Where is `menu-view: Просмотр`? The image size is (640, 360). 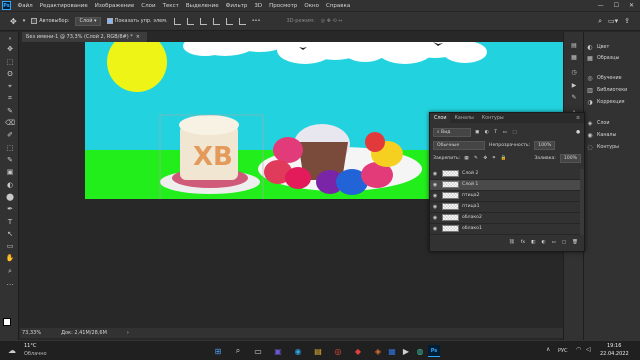
menu-view: Просмотр is located at coordinates (283, 6).